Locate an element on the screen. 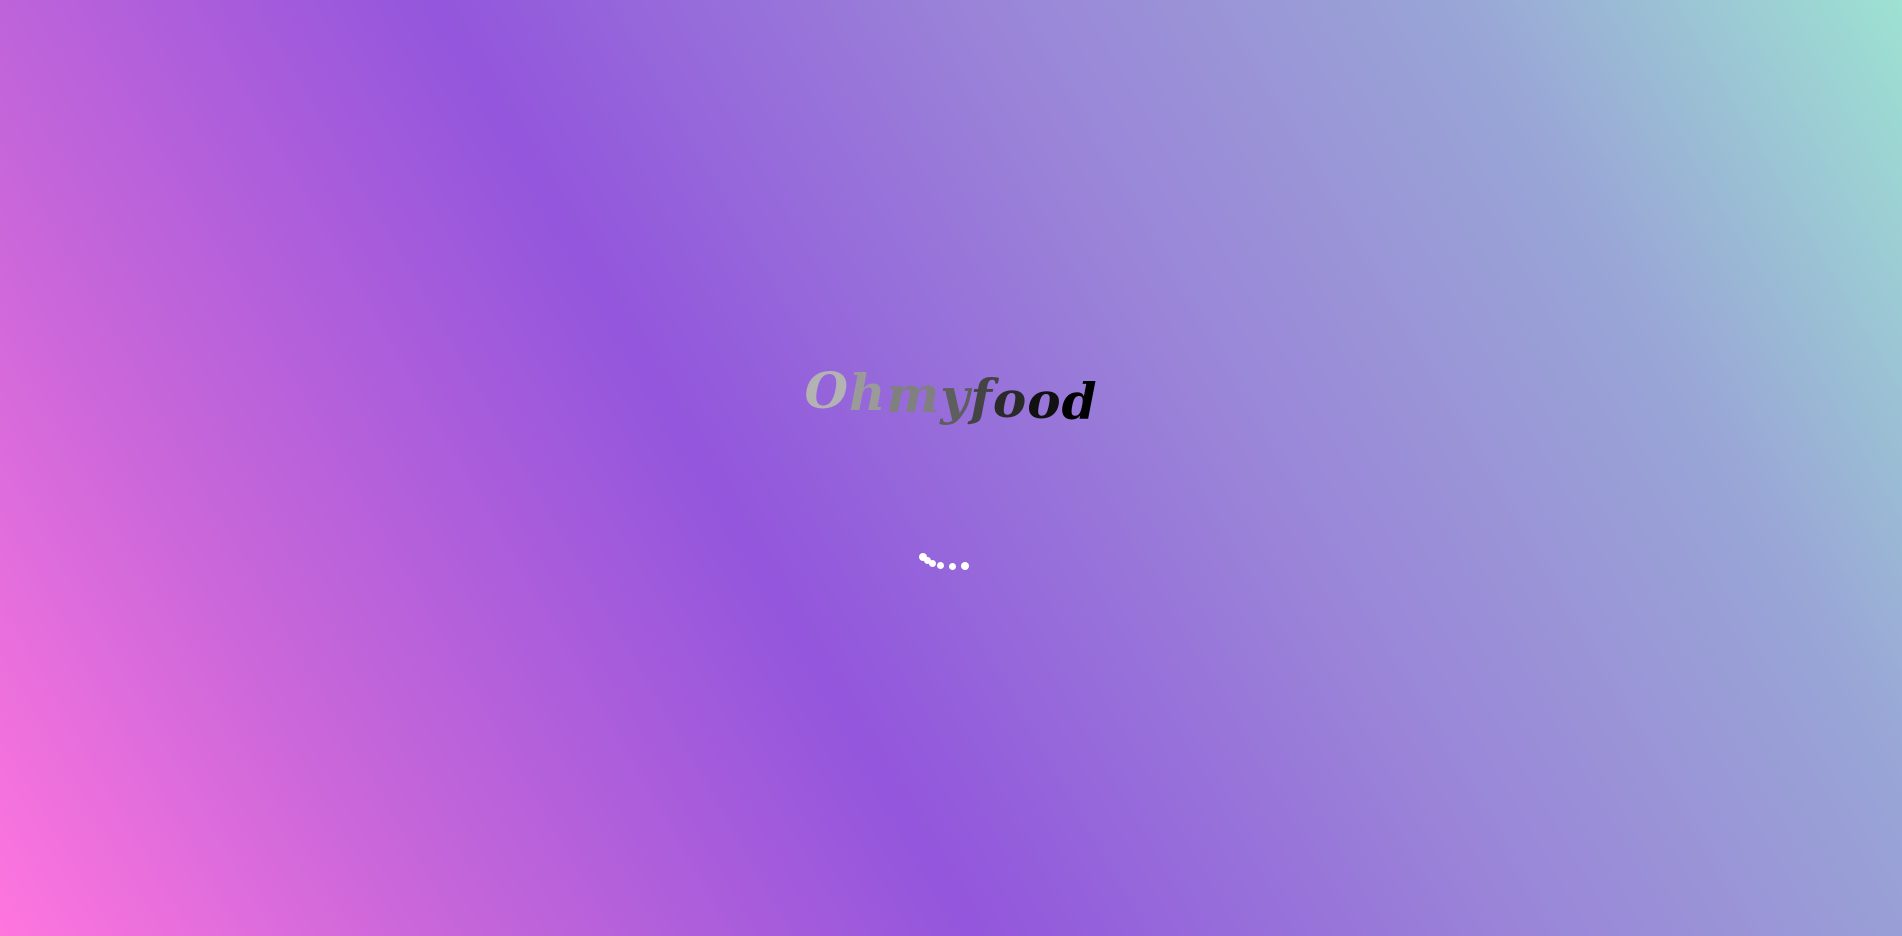 The width and height of the screenshot is (1902, 936). logo-letter: f is located at coordinates (981, 397).